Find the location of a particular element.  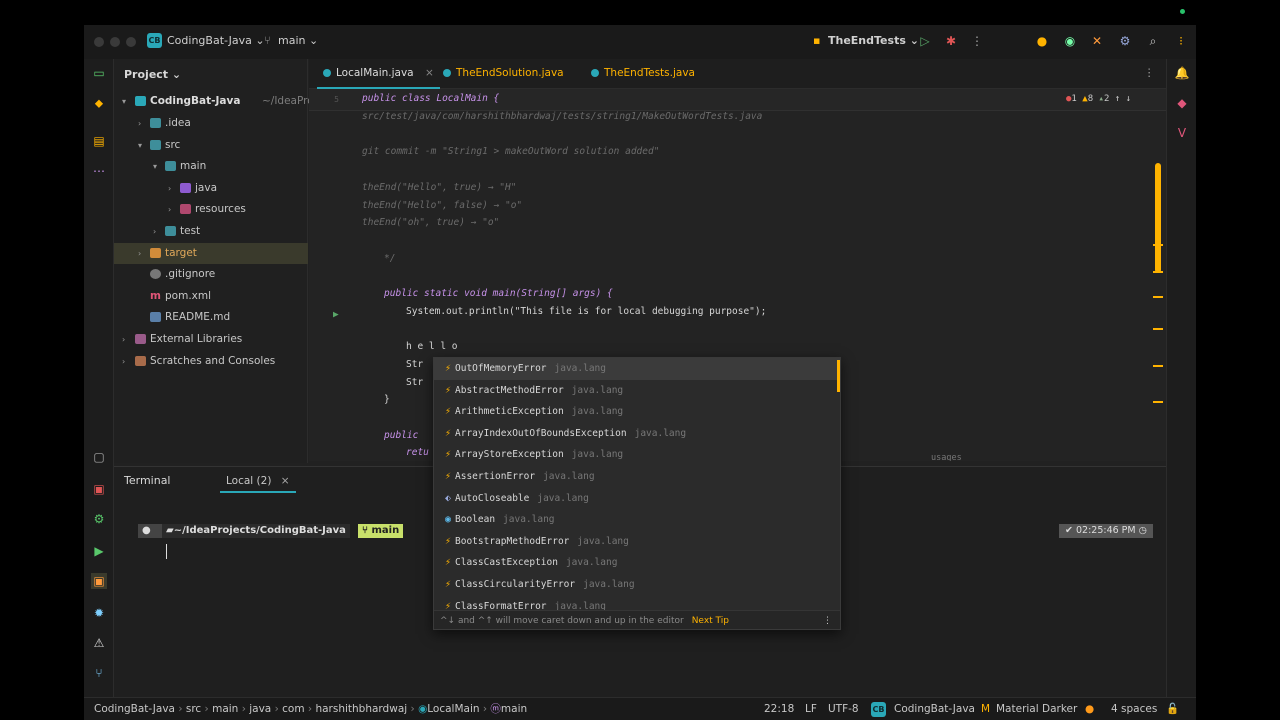

services-tool-icon: ▣ is located at coordinates (99, 489).